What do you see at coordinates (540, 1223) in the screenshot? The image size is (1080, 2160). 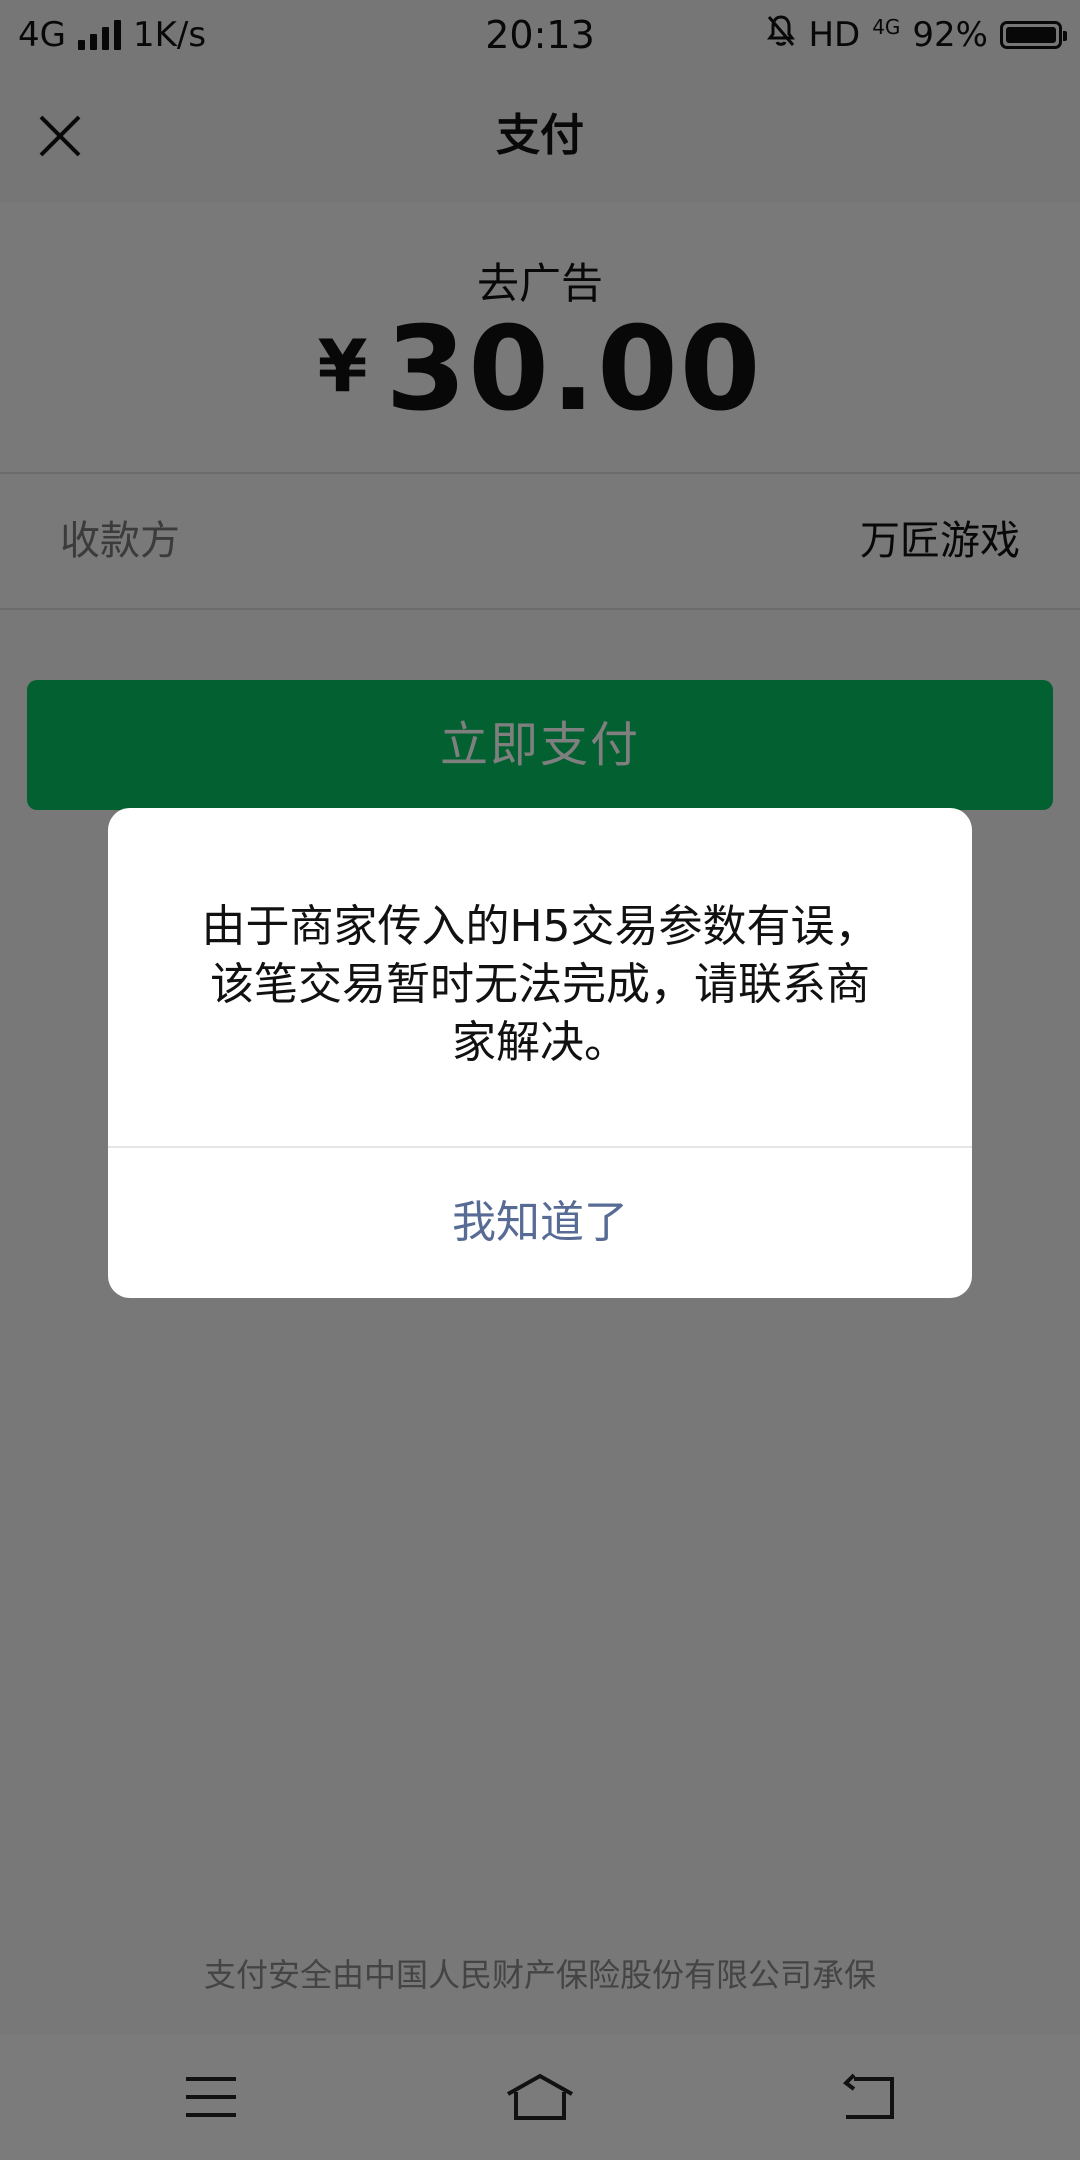 I see `dialog-confirm-button: 我知道了` at bounding box center [540, 1223].